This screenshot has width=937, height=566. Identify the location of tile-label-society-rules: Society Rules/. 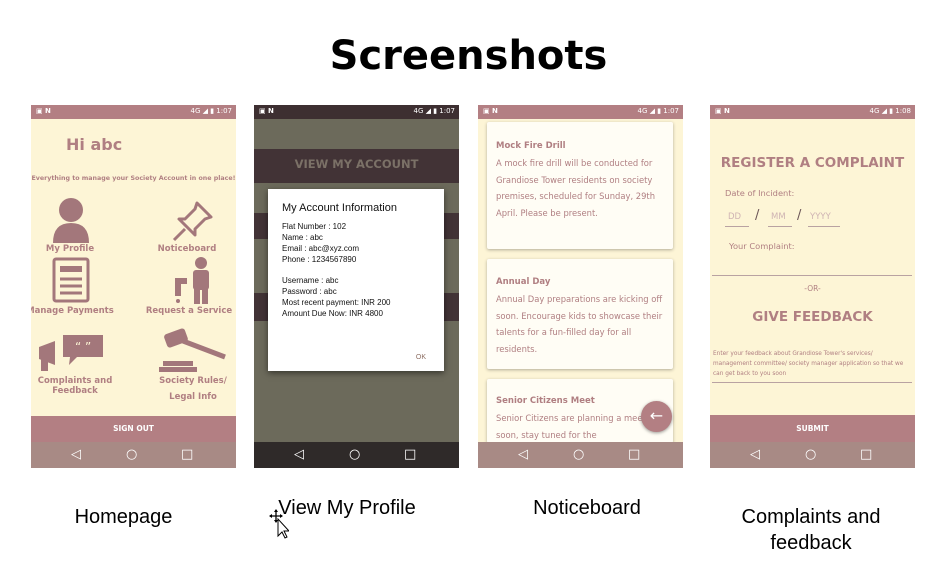
(193, 381).